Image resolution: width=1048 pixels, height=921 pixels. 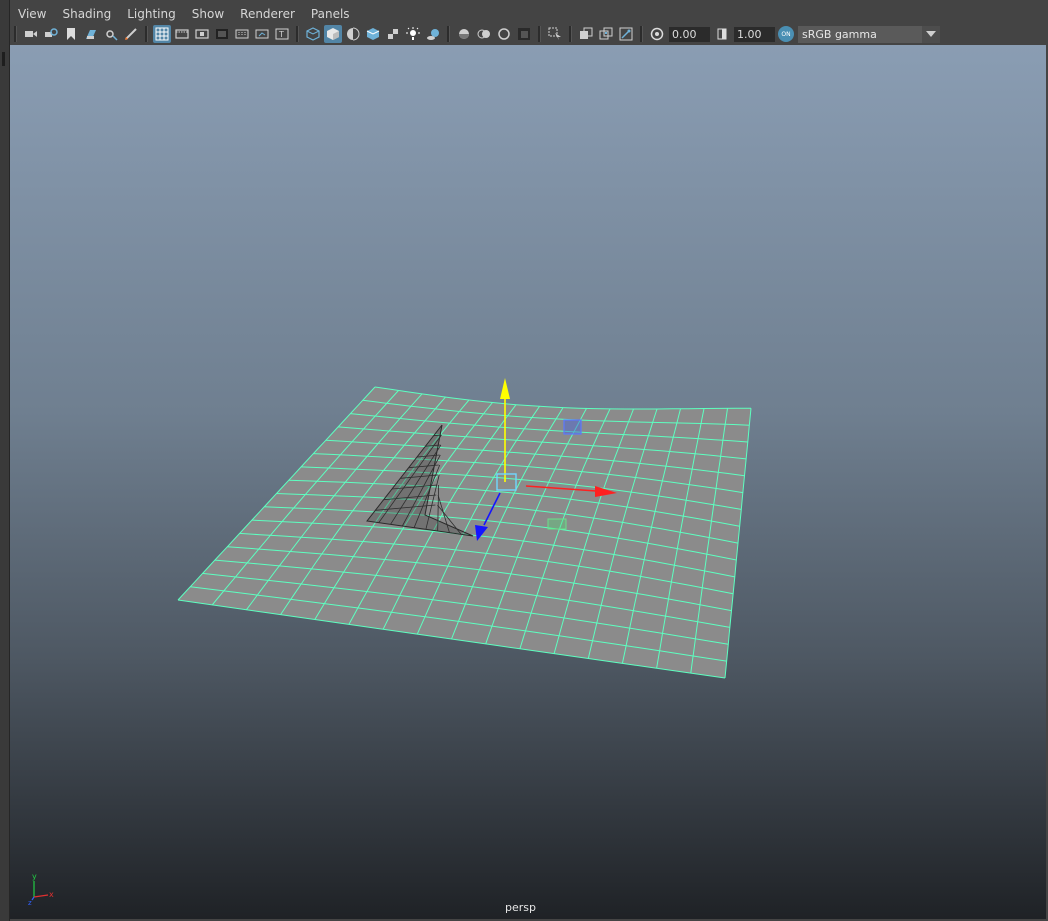 I want to click on color-management-badge: ON, so click(x=786, y=34).